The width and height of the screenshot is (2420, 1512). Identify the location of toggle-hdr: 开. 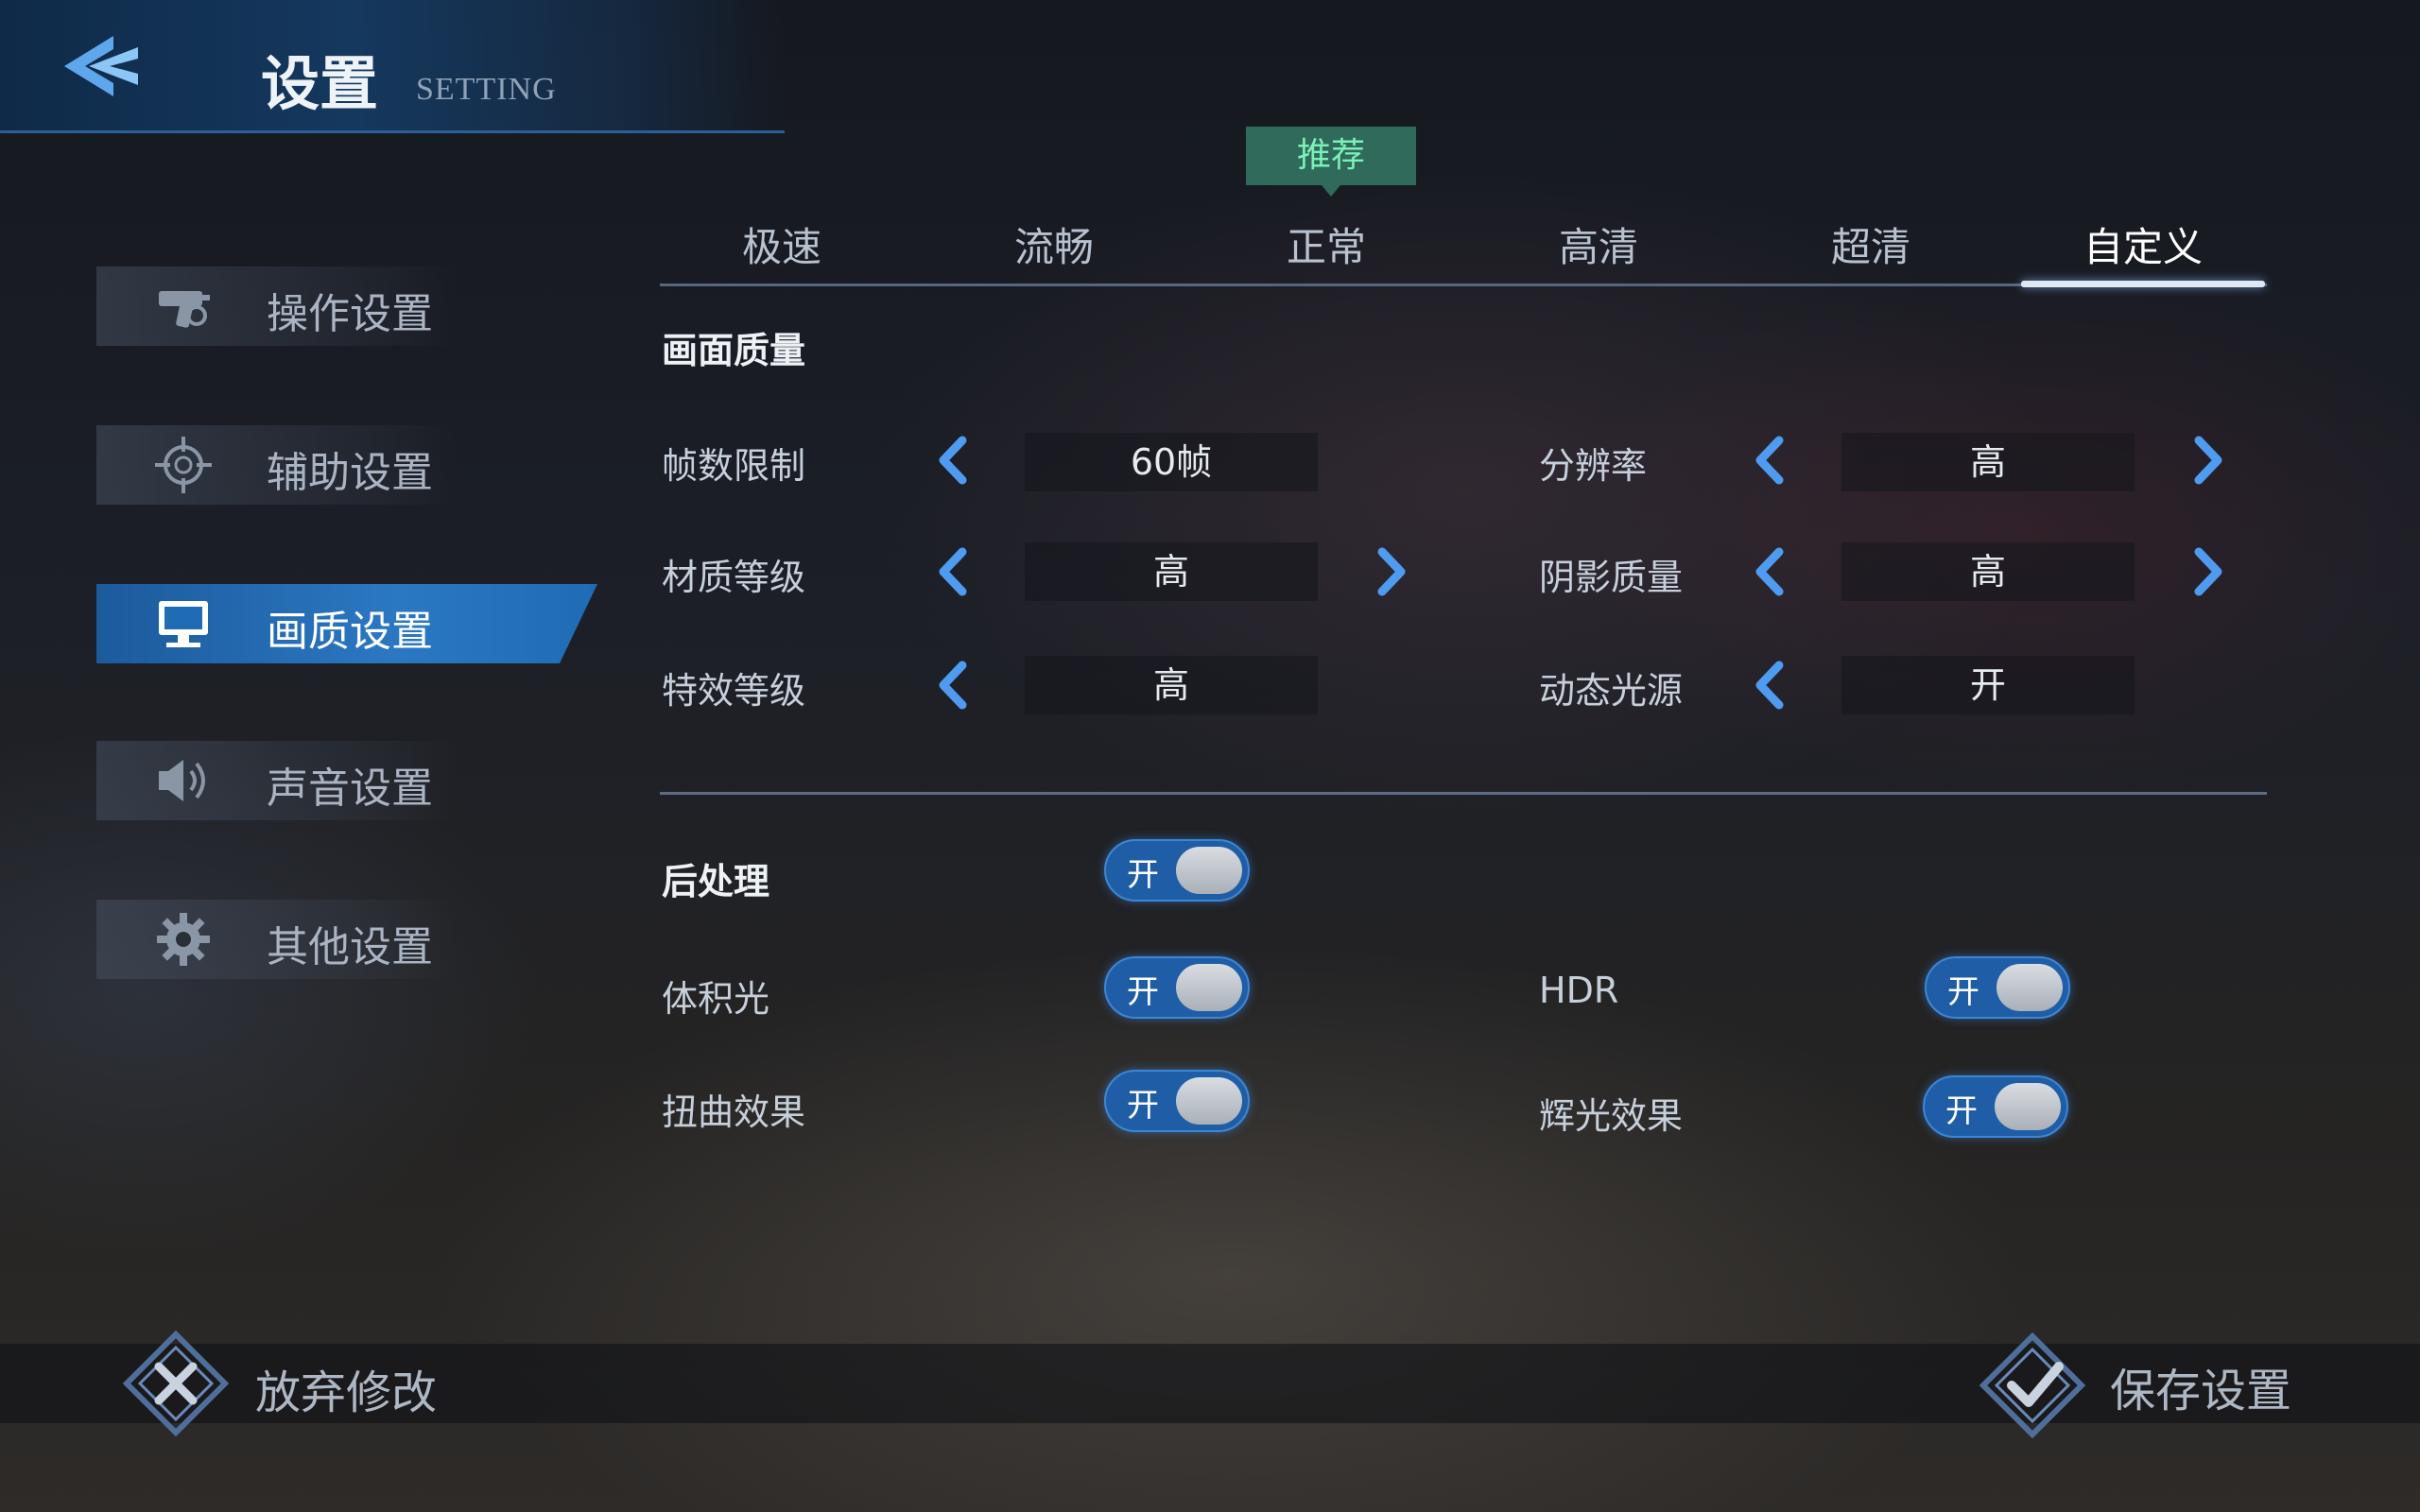
(1998, 987).